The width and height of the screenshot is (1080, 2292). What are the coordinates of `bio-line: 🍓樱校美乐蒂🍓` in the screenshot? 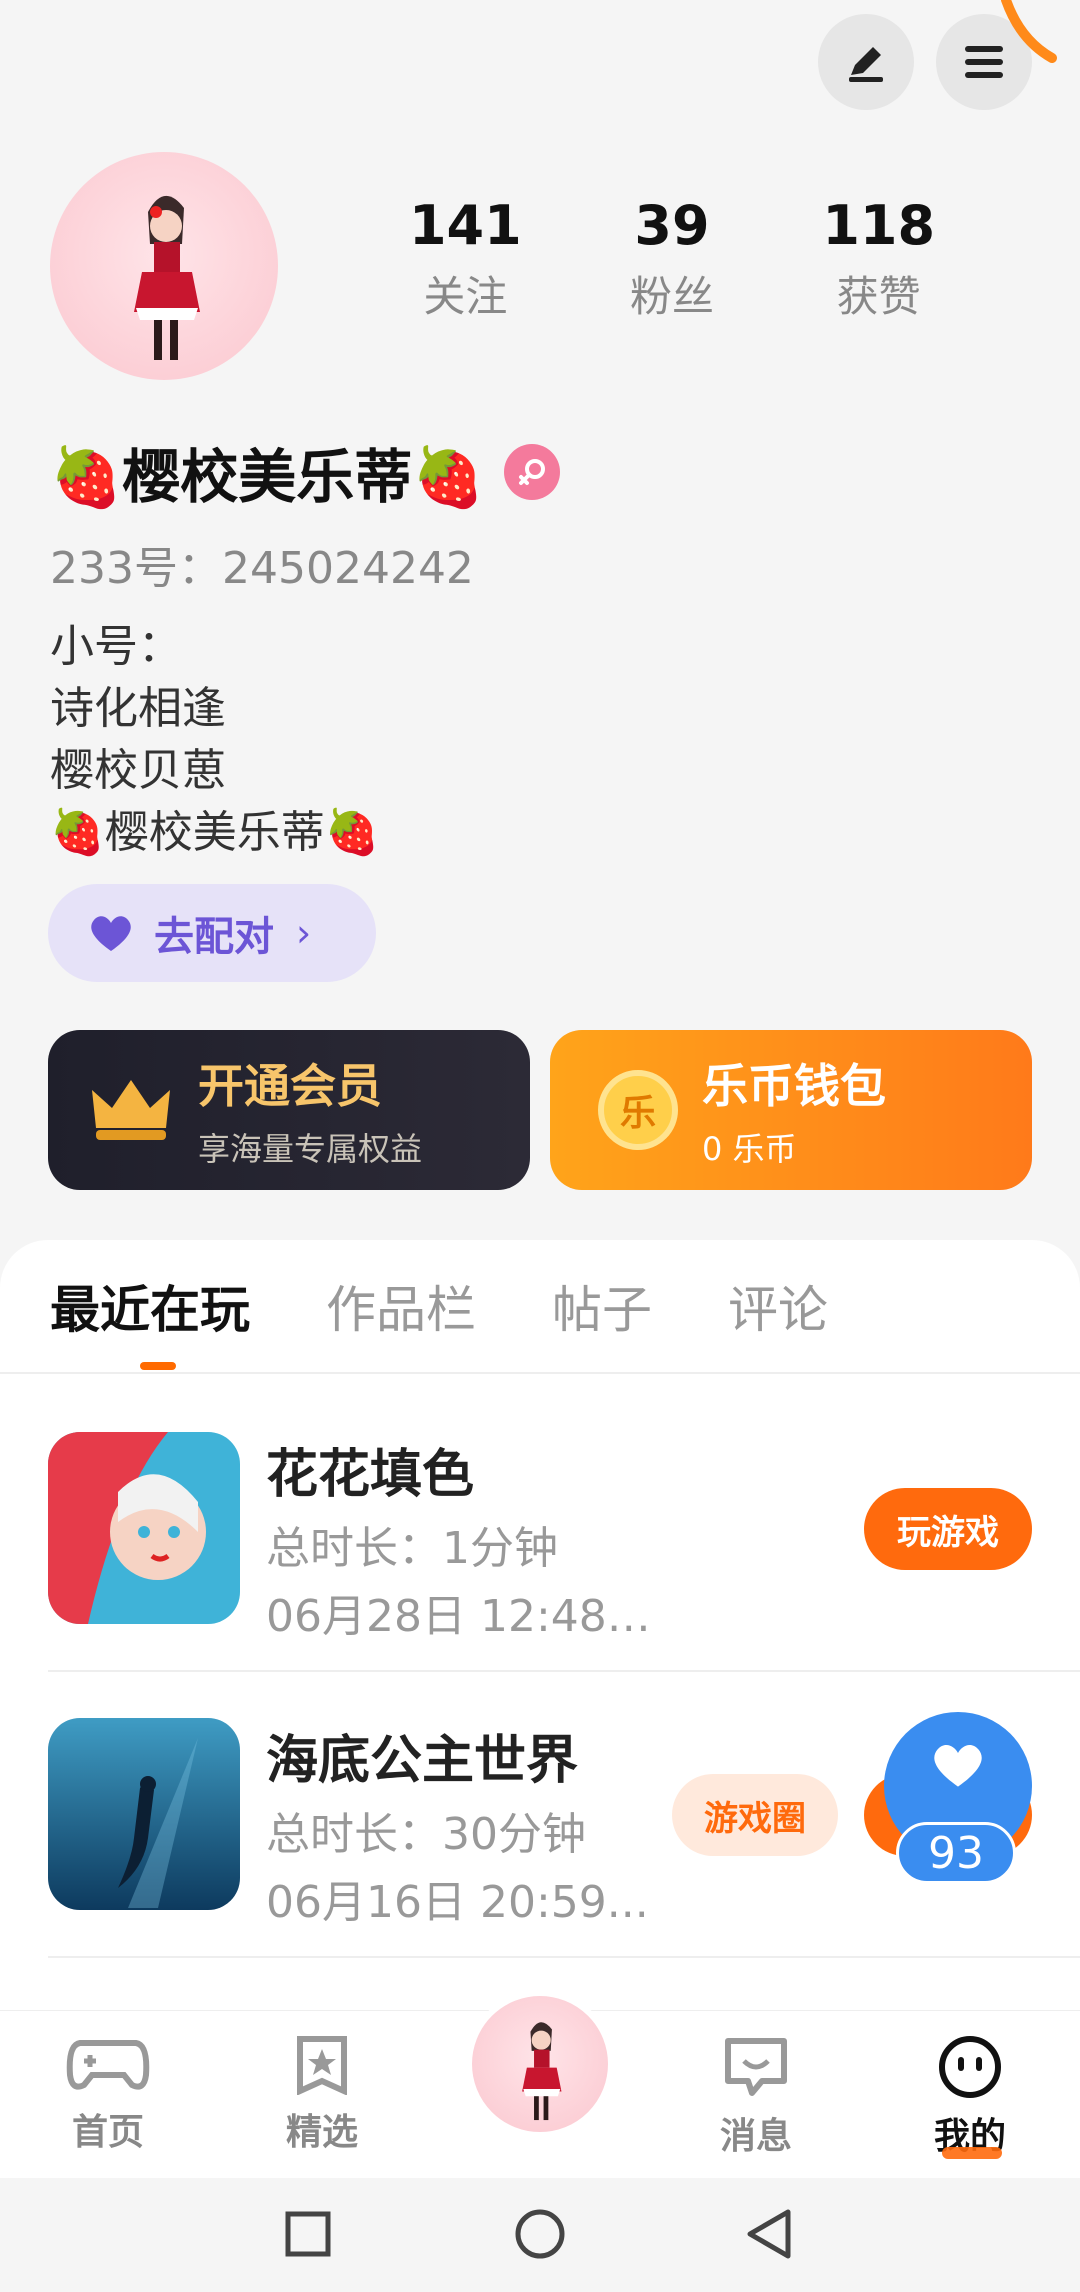 It's located at (215, 832).